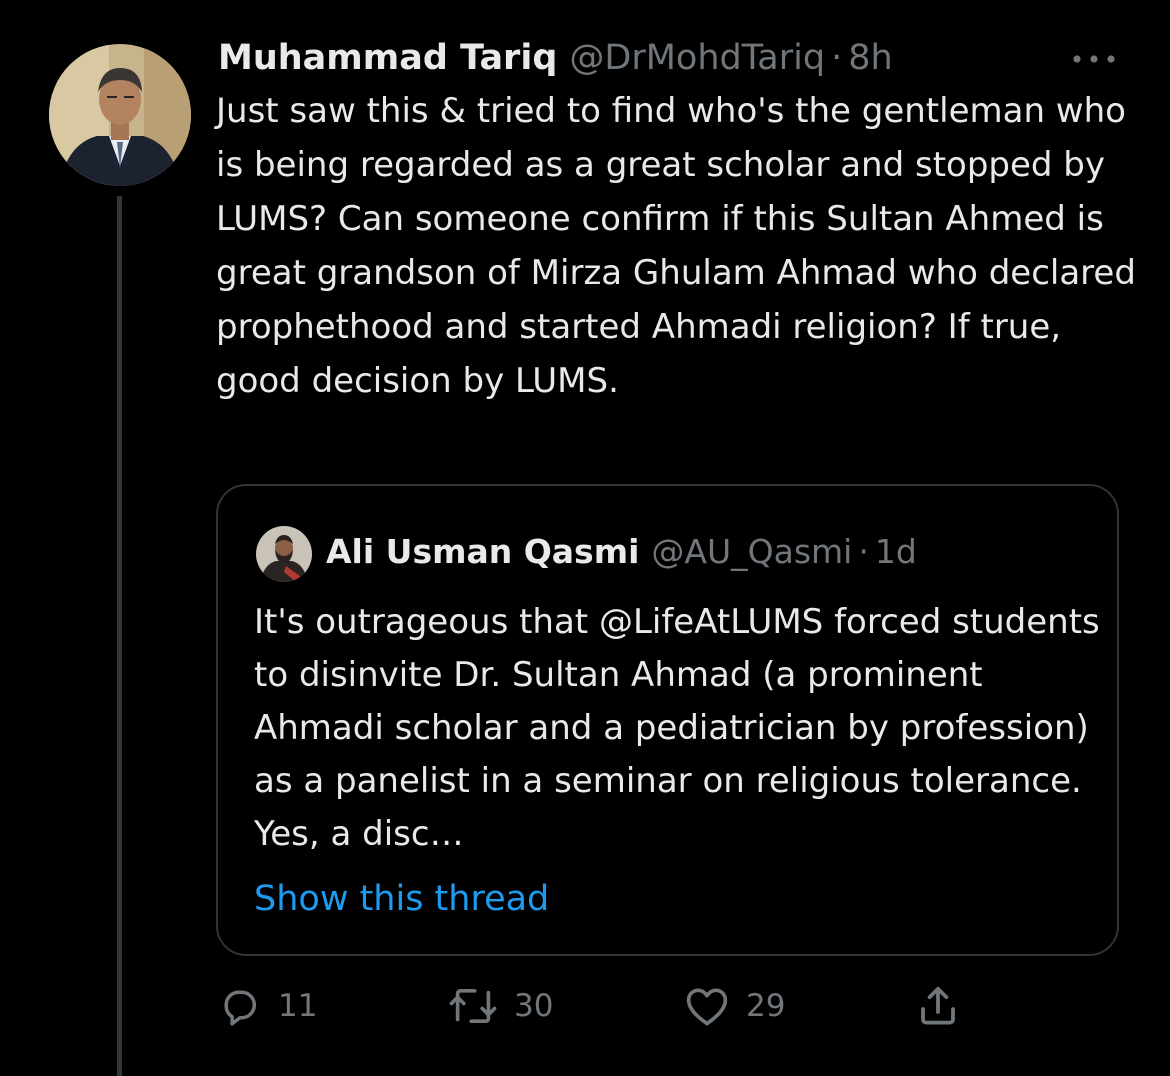 The height and width of the screenshot is (1076, 1170). What do you see at coordinates (752, 551) in the screenshot?
I see `quoted-author-handle: @AU_Qasmi` at bounding box center [752, 551].